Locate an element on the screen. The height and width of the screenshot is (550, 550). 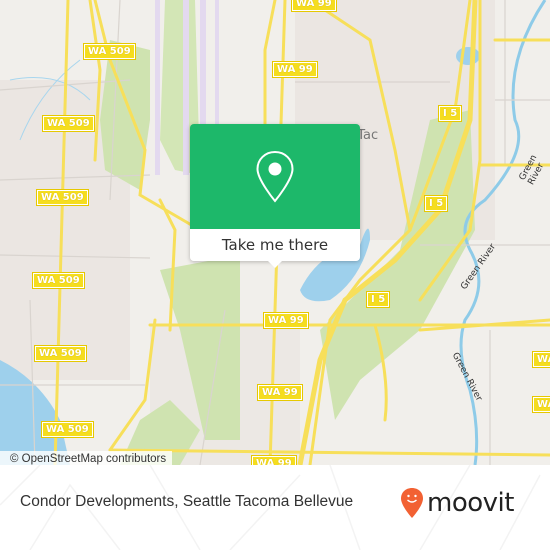
destination-popup: Take me there is located at coordinates (275, 196).